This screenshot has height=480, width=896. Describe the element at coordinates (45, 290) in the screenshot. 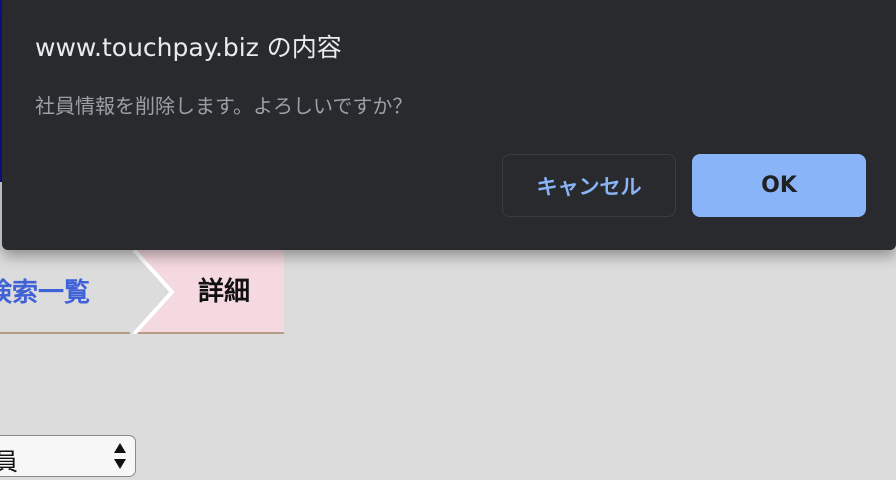

I see `breadcrumb-item-search-list-label: 検索一覧` at that location.